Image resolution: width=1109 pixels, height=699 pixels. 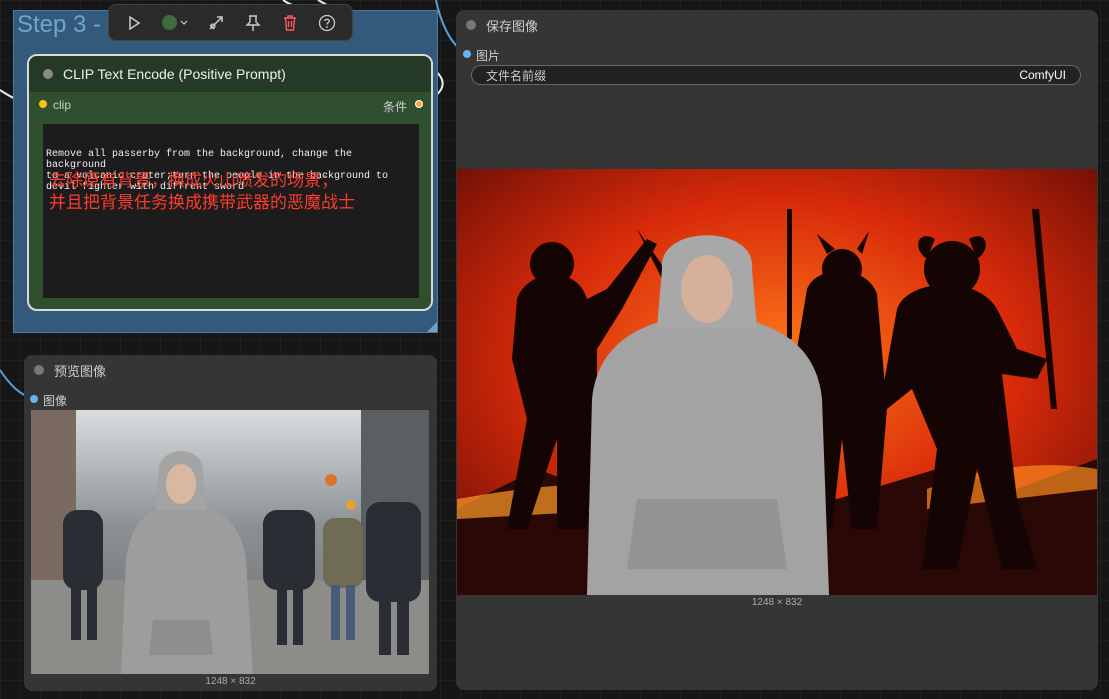 I want to click on bypass-button, so click(x=216, y=23).